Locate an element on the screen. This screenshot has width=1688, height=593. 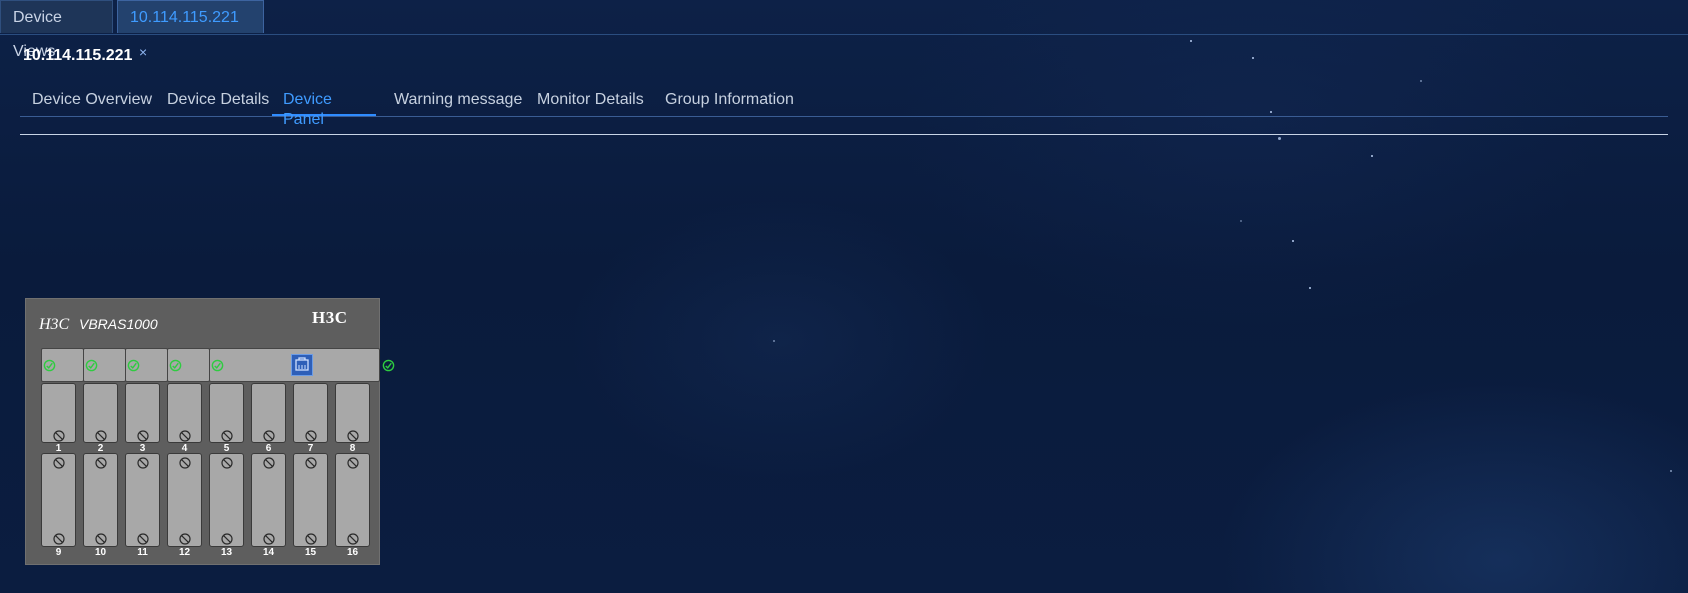
tab-device-views: Device Views is located at coordinates (56, 30).